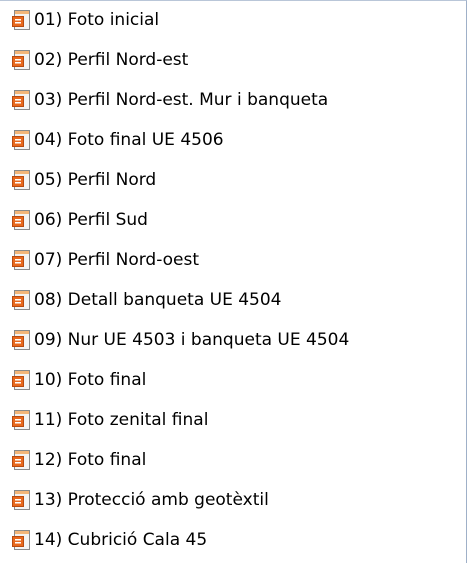  Describe the element at coordinates (111, 60) in the screenshot. I see `file-label: 02) Perfil Nord-est` at that location.